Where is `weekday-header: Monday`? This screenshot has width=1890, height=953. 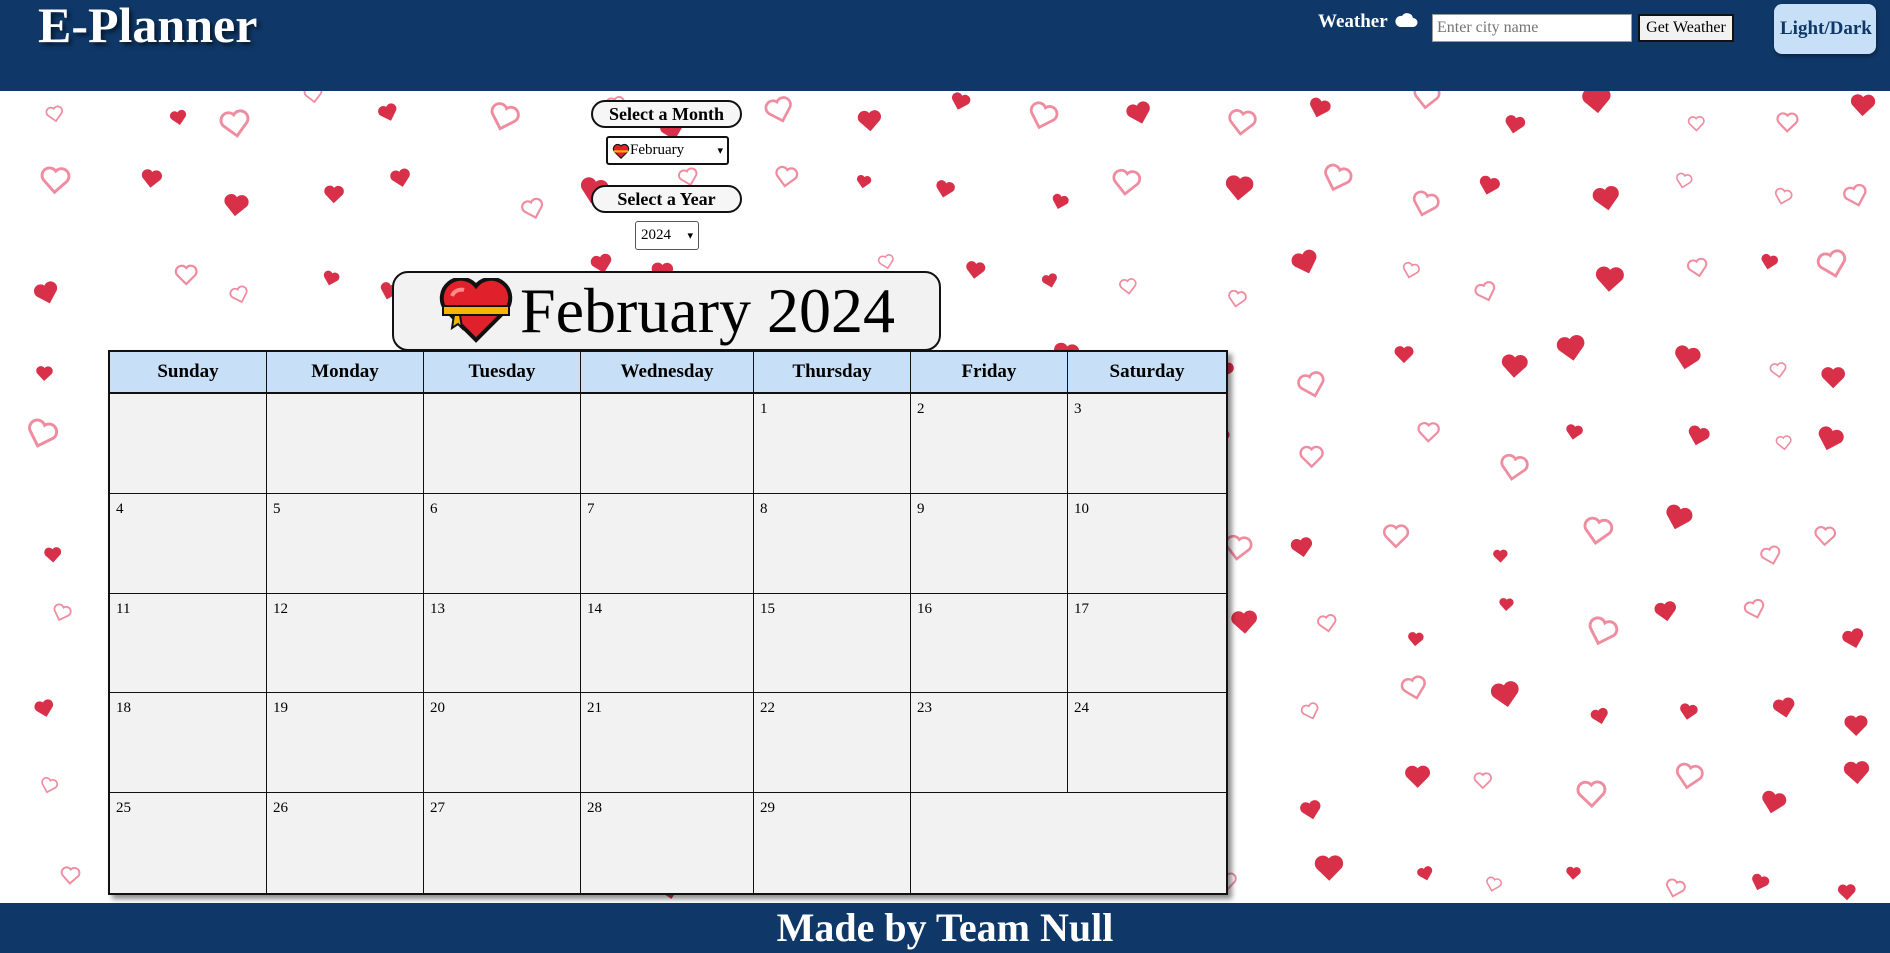 weekday-header: Monday is located at coordinates (345, 373).